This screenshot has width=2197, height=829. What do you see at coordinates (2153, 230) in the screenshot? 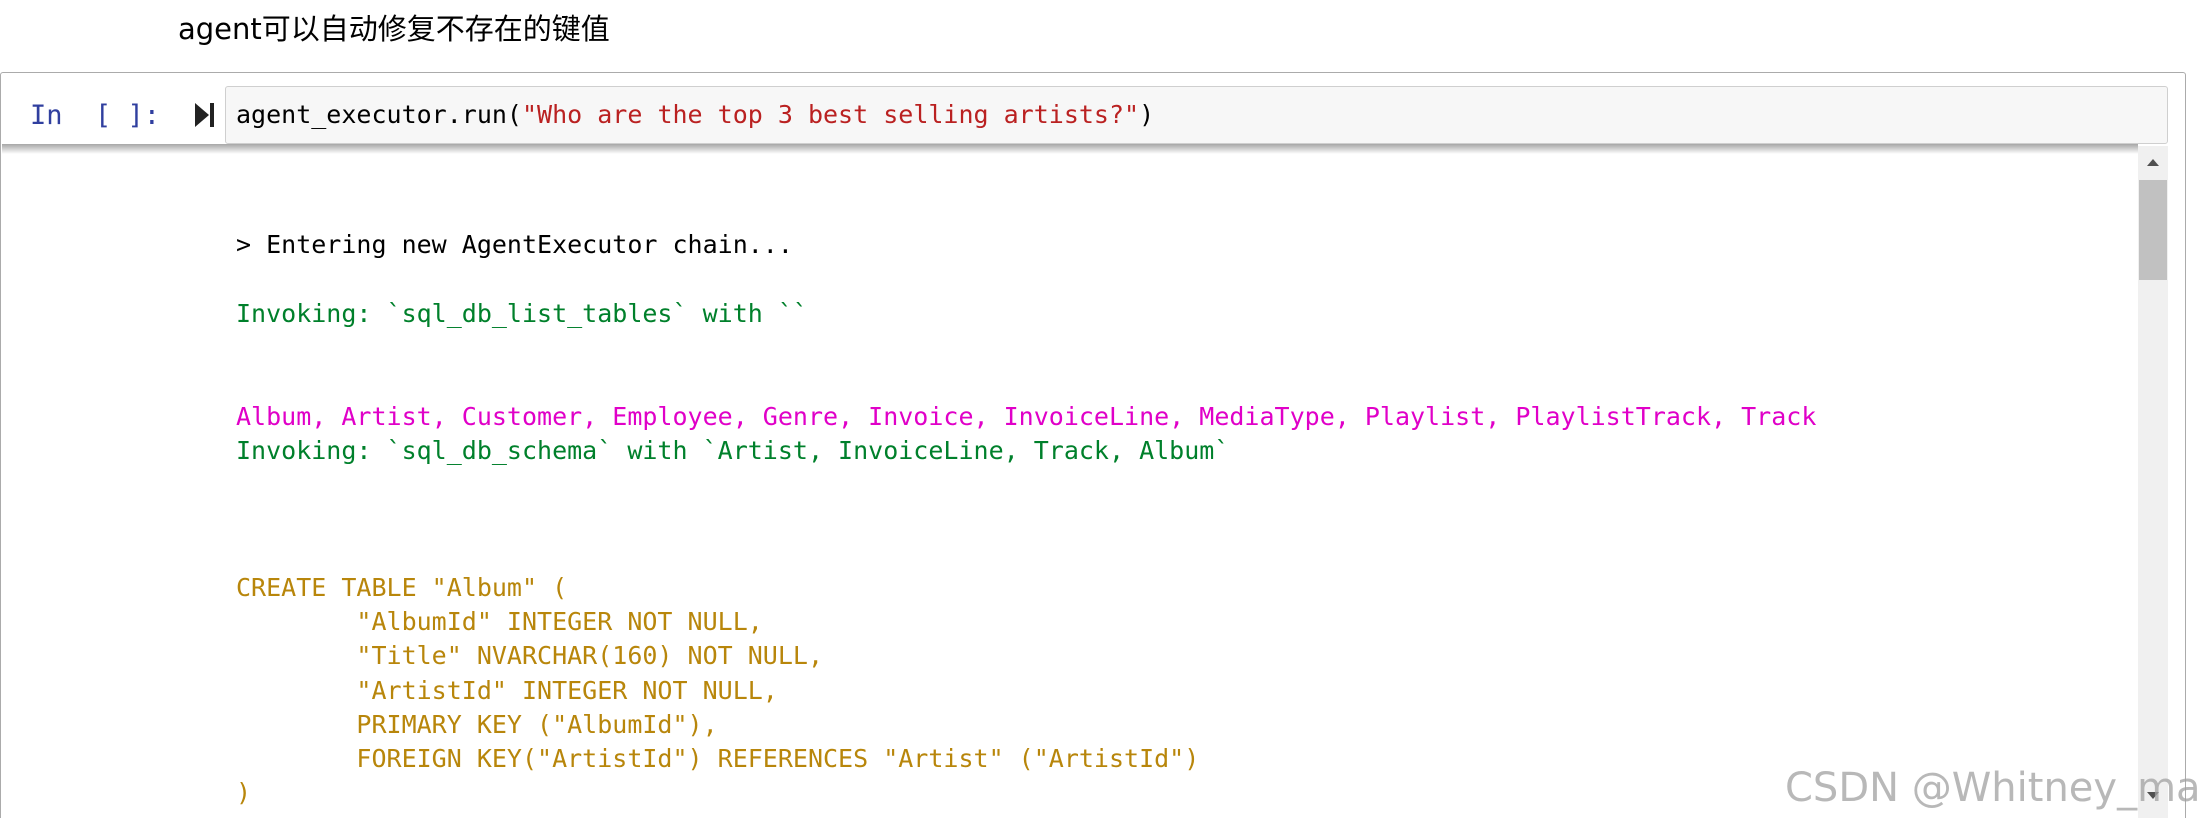
I see `scrollbar-thumb` at bounding box center [2153, 230].